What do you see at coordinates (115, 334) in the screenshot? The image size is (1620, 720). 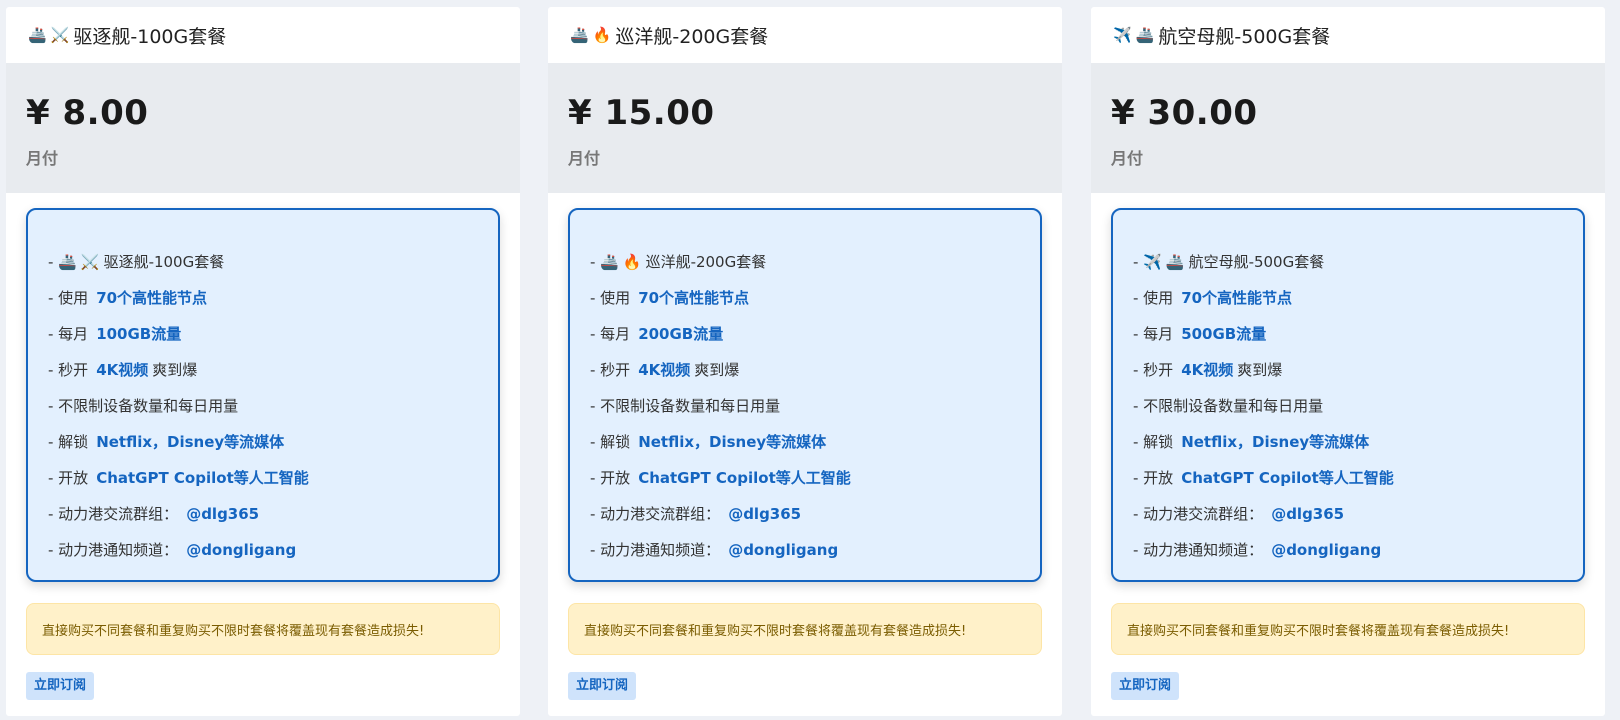 I see `feature-item: - 每月 100GB流量` at bounding box center [115, 334].